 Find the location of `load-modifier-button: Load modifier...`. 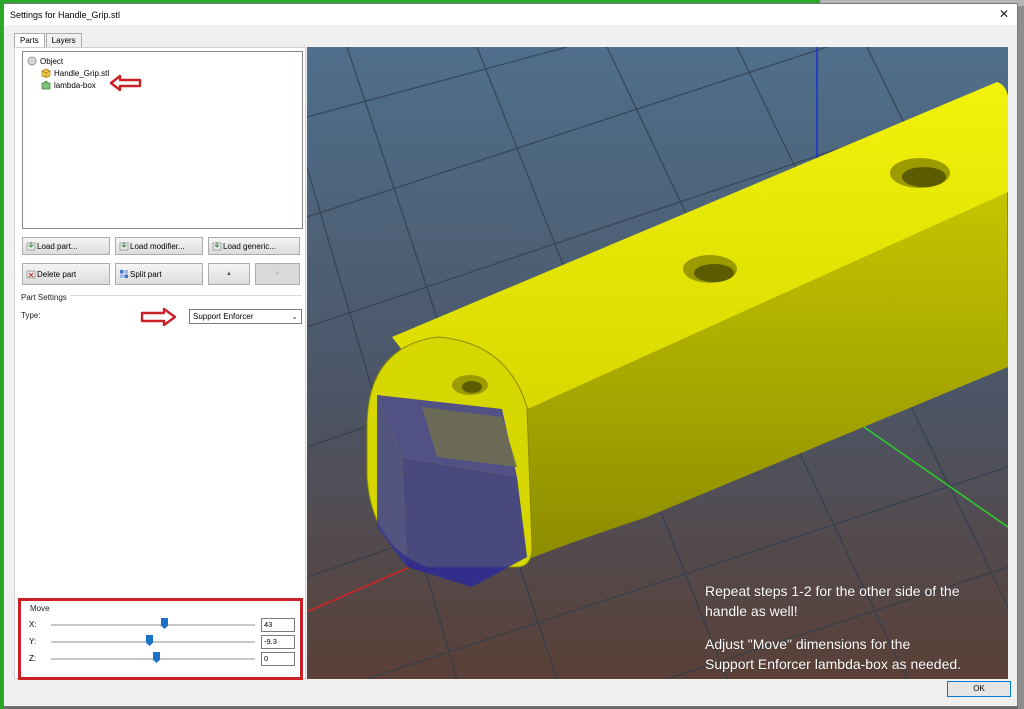

load-modifier-button: Load modifier... is located at coordinates (159, 246).